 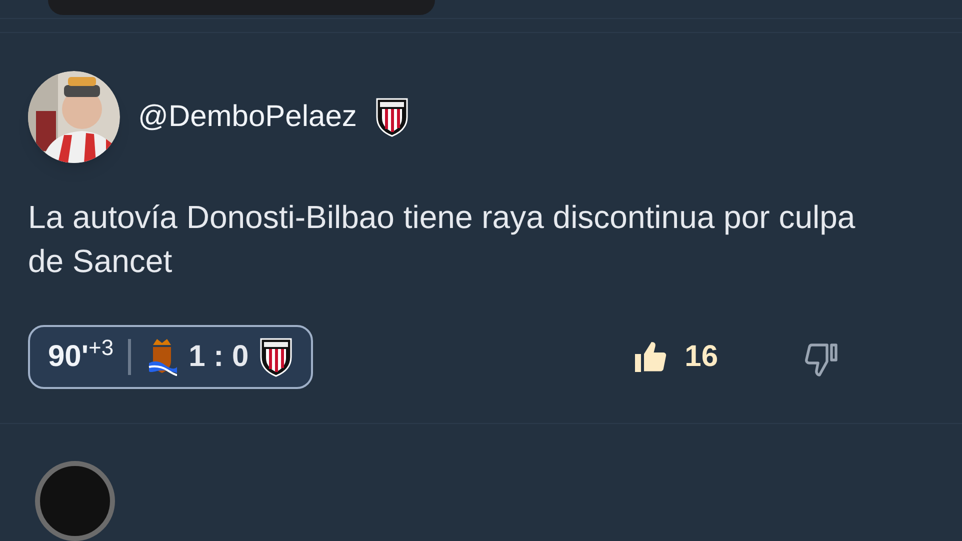 What do you see at coordinates (442, 239) in the screenshot?
I see `post-text: La autovía Donosti-Bilbao tiene raya discontinua por culpa de Sancet` at bounding box center [442, 239].